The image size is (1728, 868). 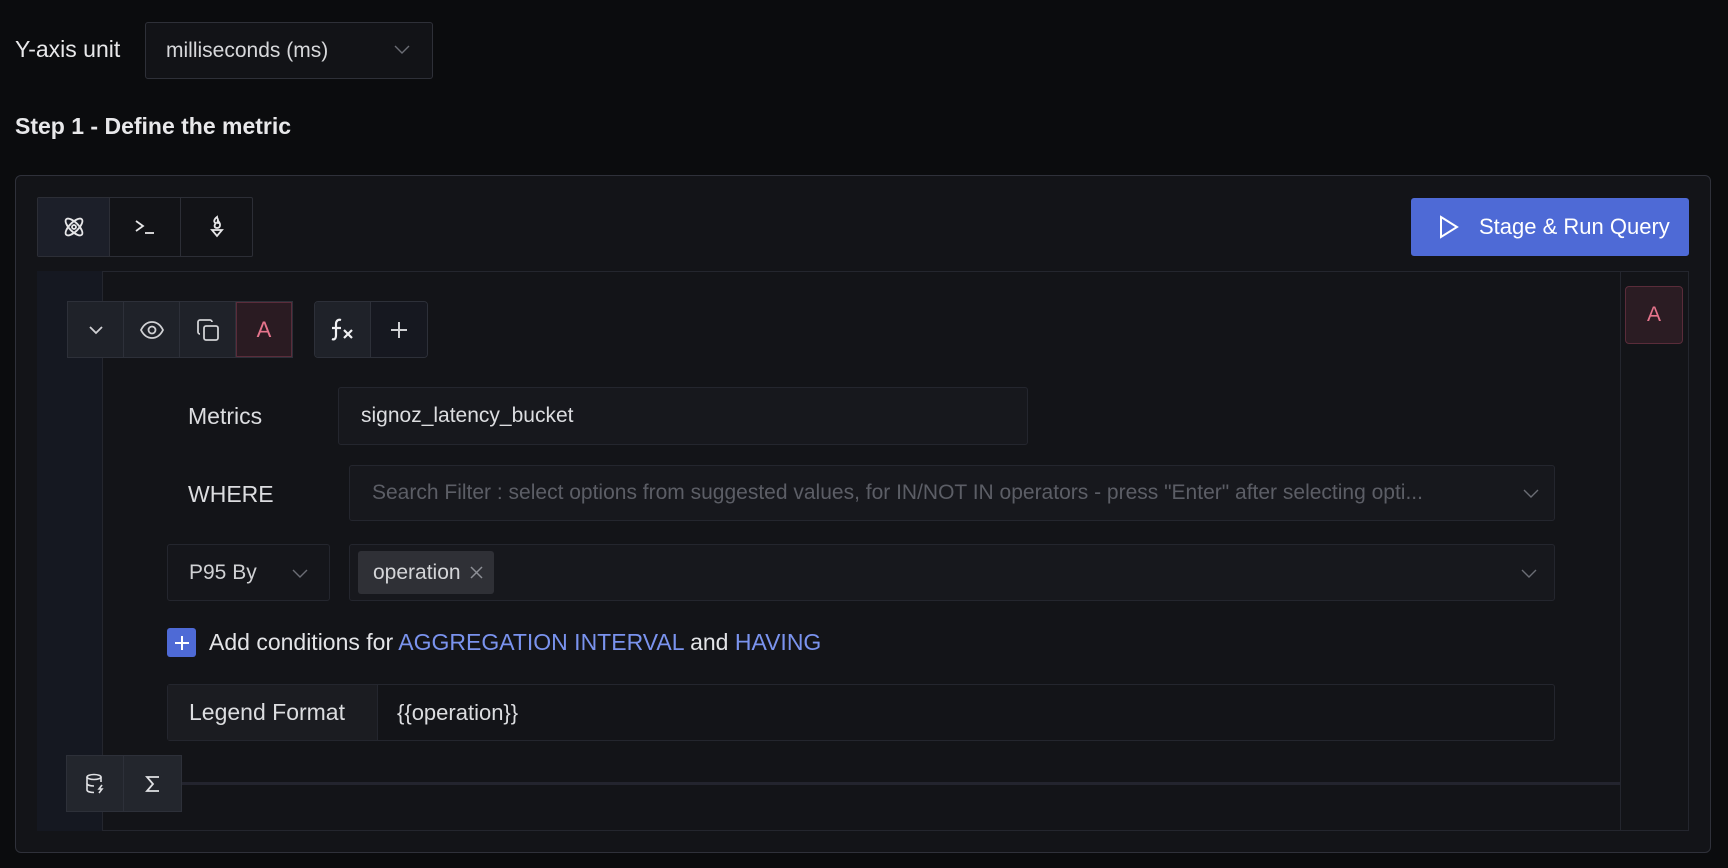 I want to click on toggle-visibility-button, so click(x=152, y=329).